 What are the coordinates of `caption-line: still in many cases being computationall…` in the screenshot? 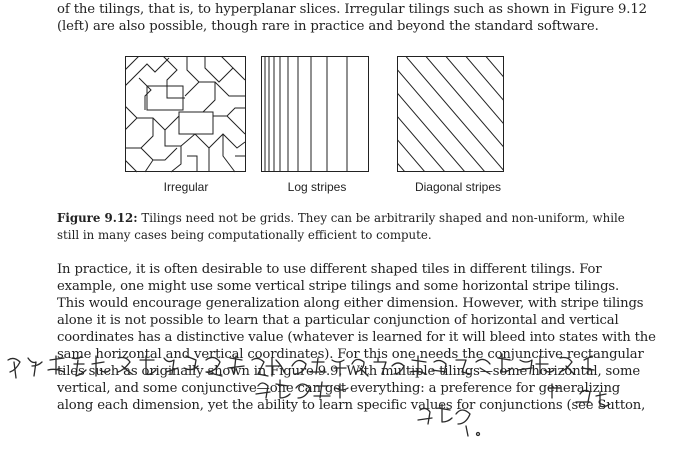 It's located at (244, 235).